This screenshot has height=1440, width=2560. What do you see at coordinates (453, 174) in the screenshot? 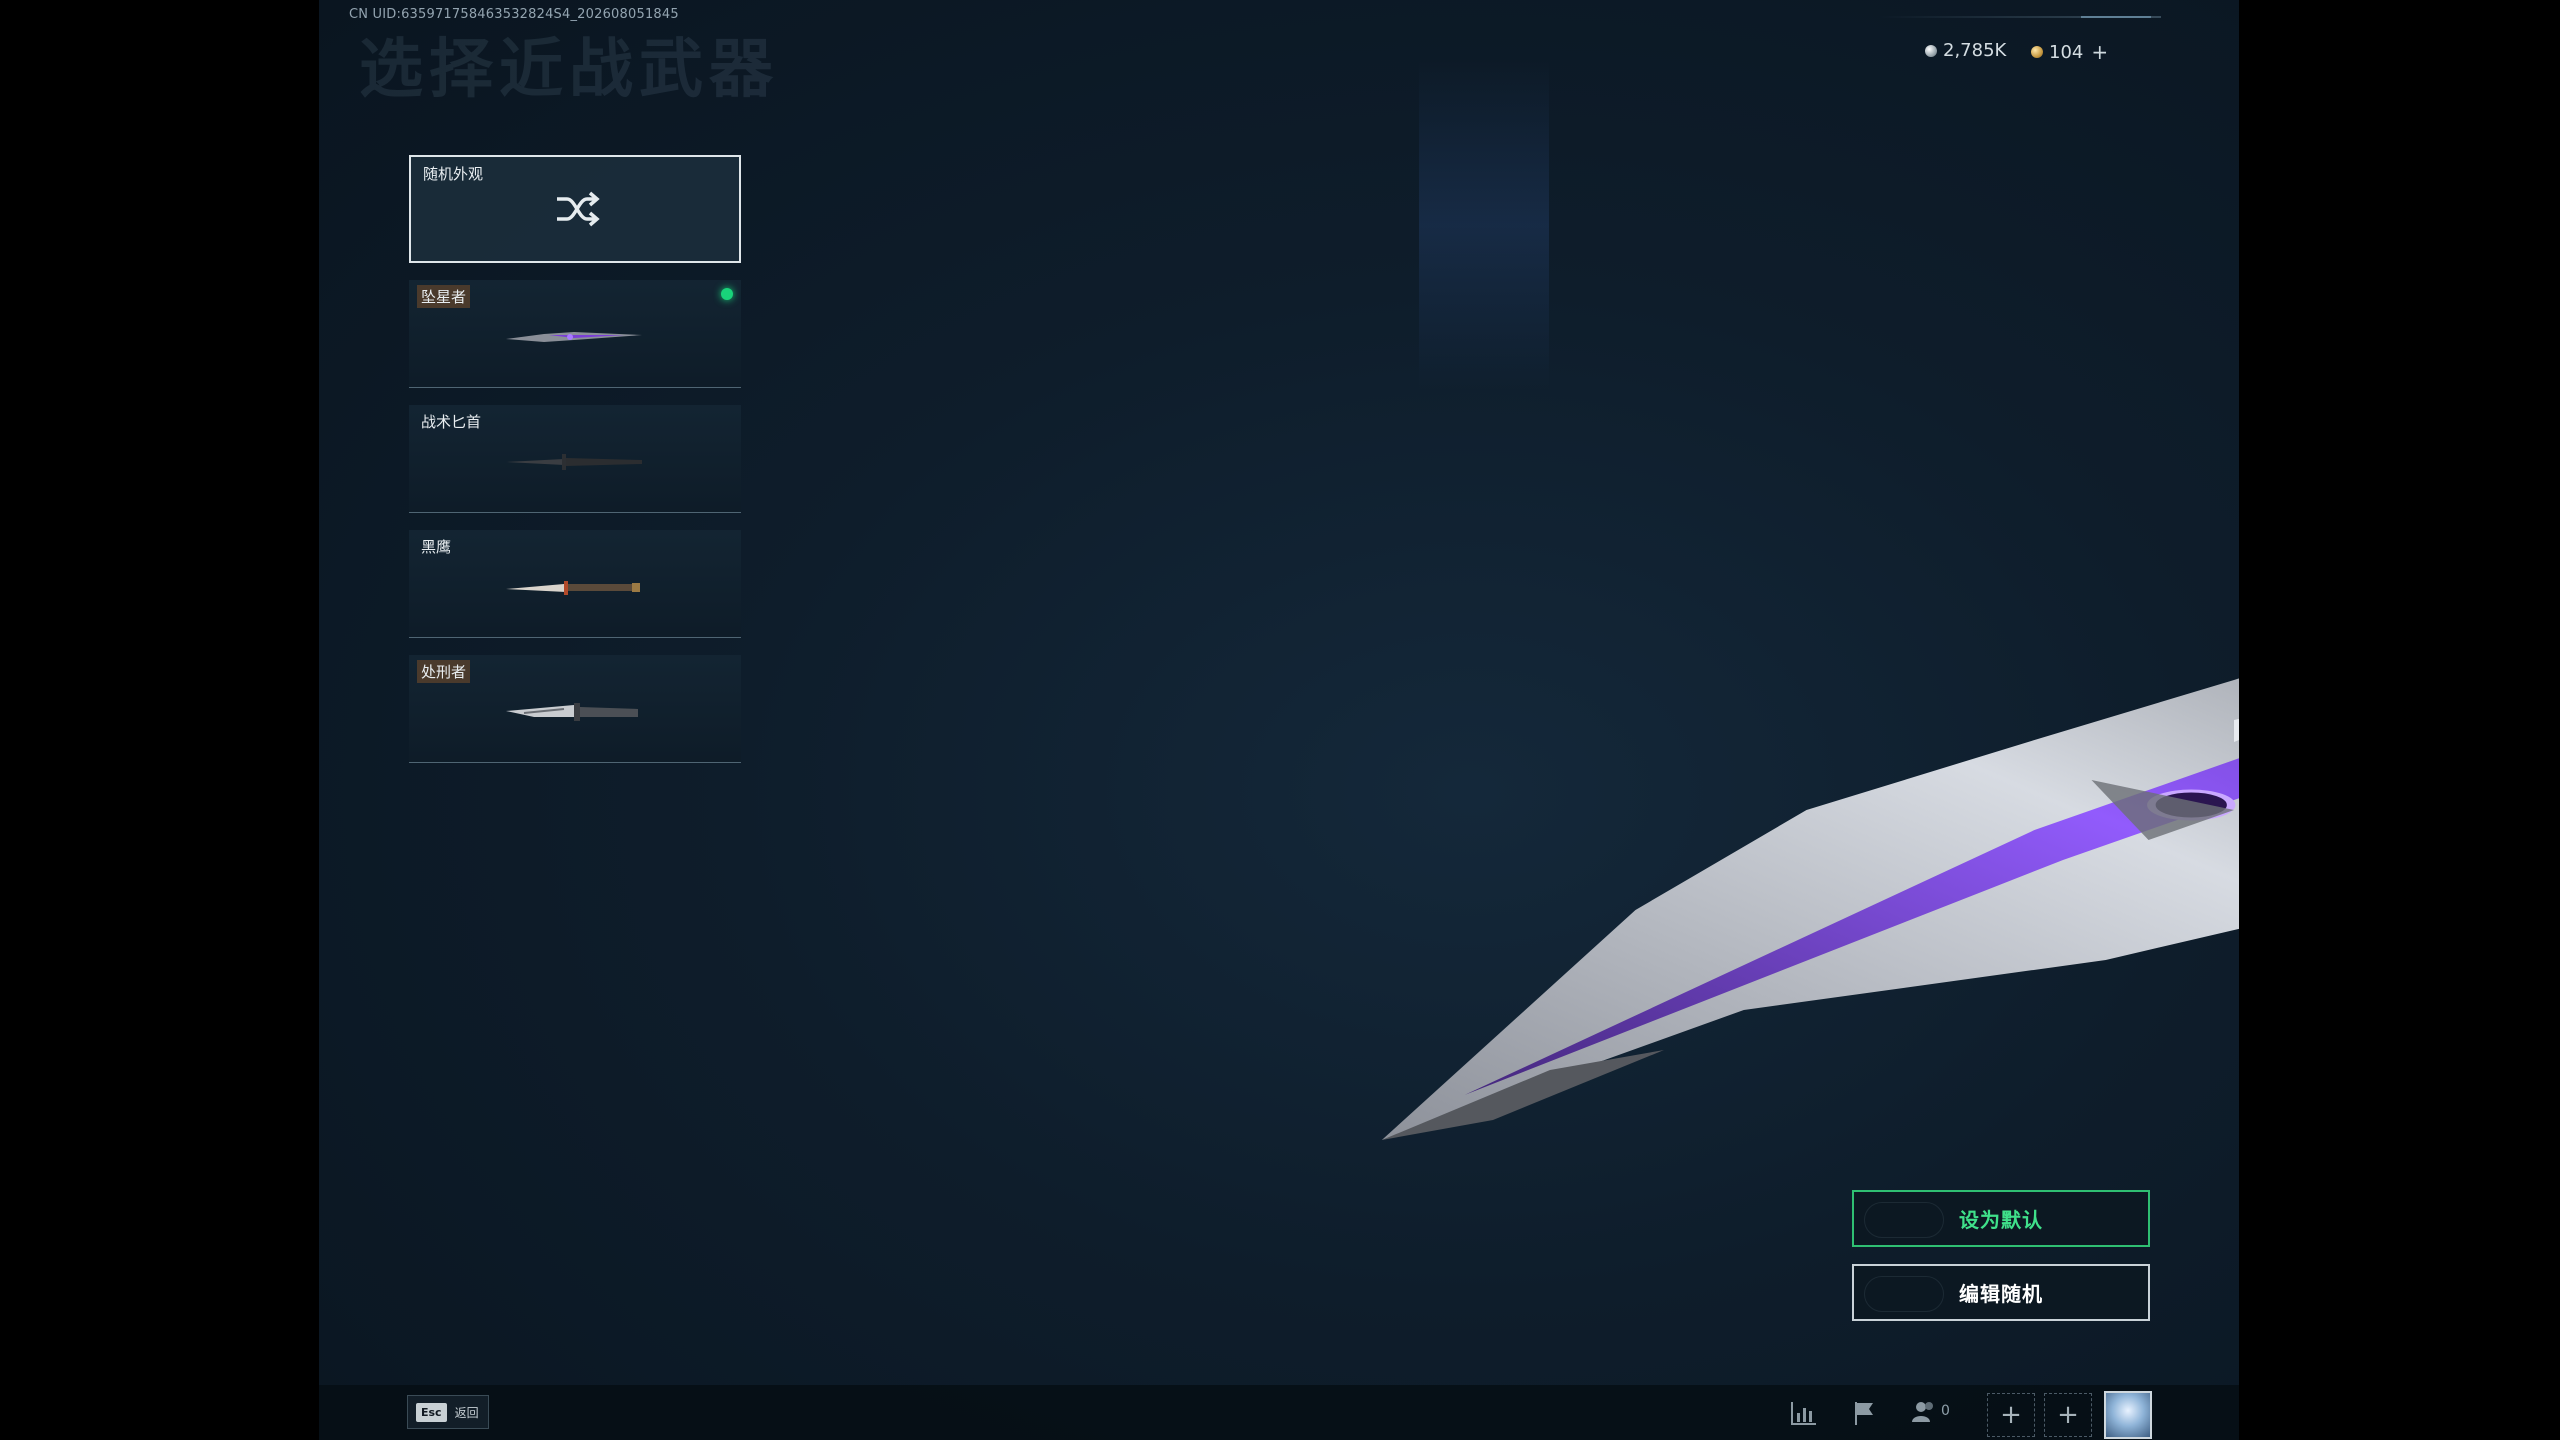
I see `skin-card-label: 随机外观` at bounding box center [453, 174].